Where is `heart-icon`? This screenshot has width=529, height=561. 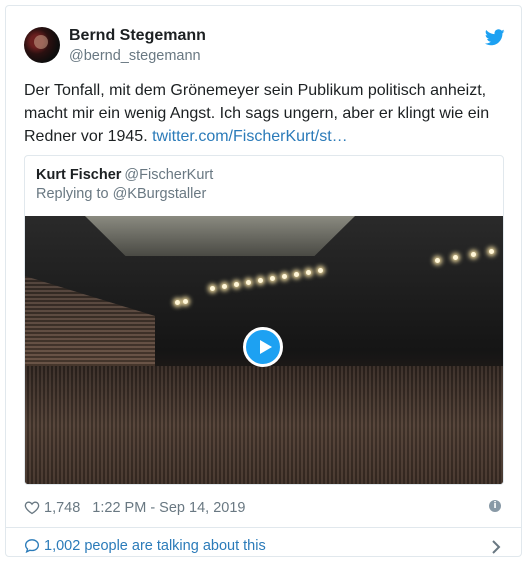 heart-icon is located at coordinates (32, 507).